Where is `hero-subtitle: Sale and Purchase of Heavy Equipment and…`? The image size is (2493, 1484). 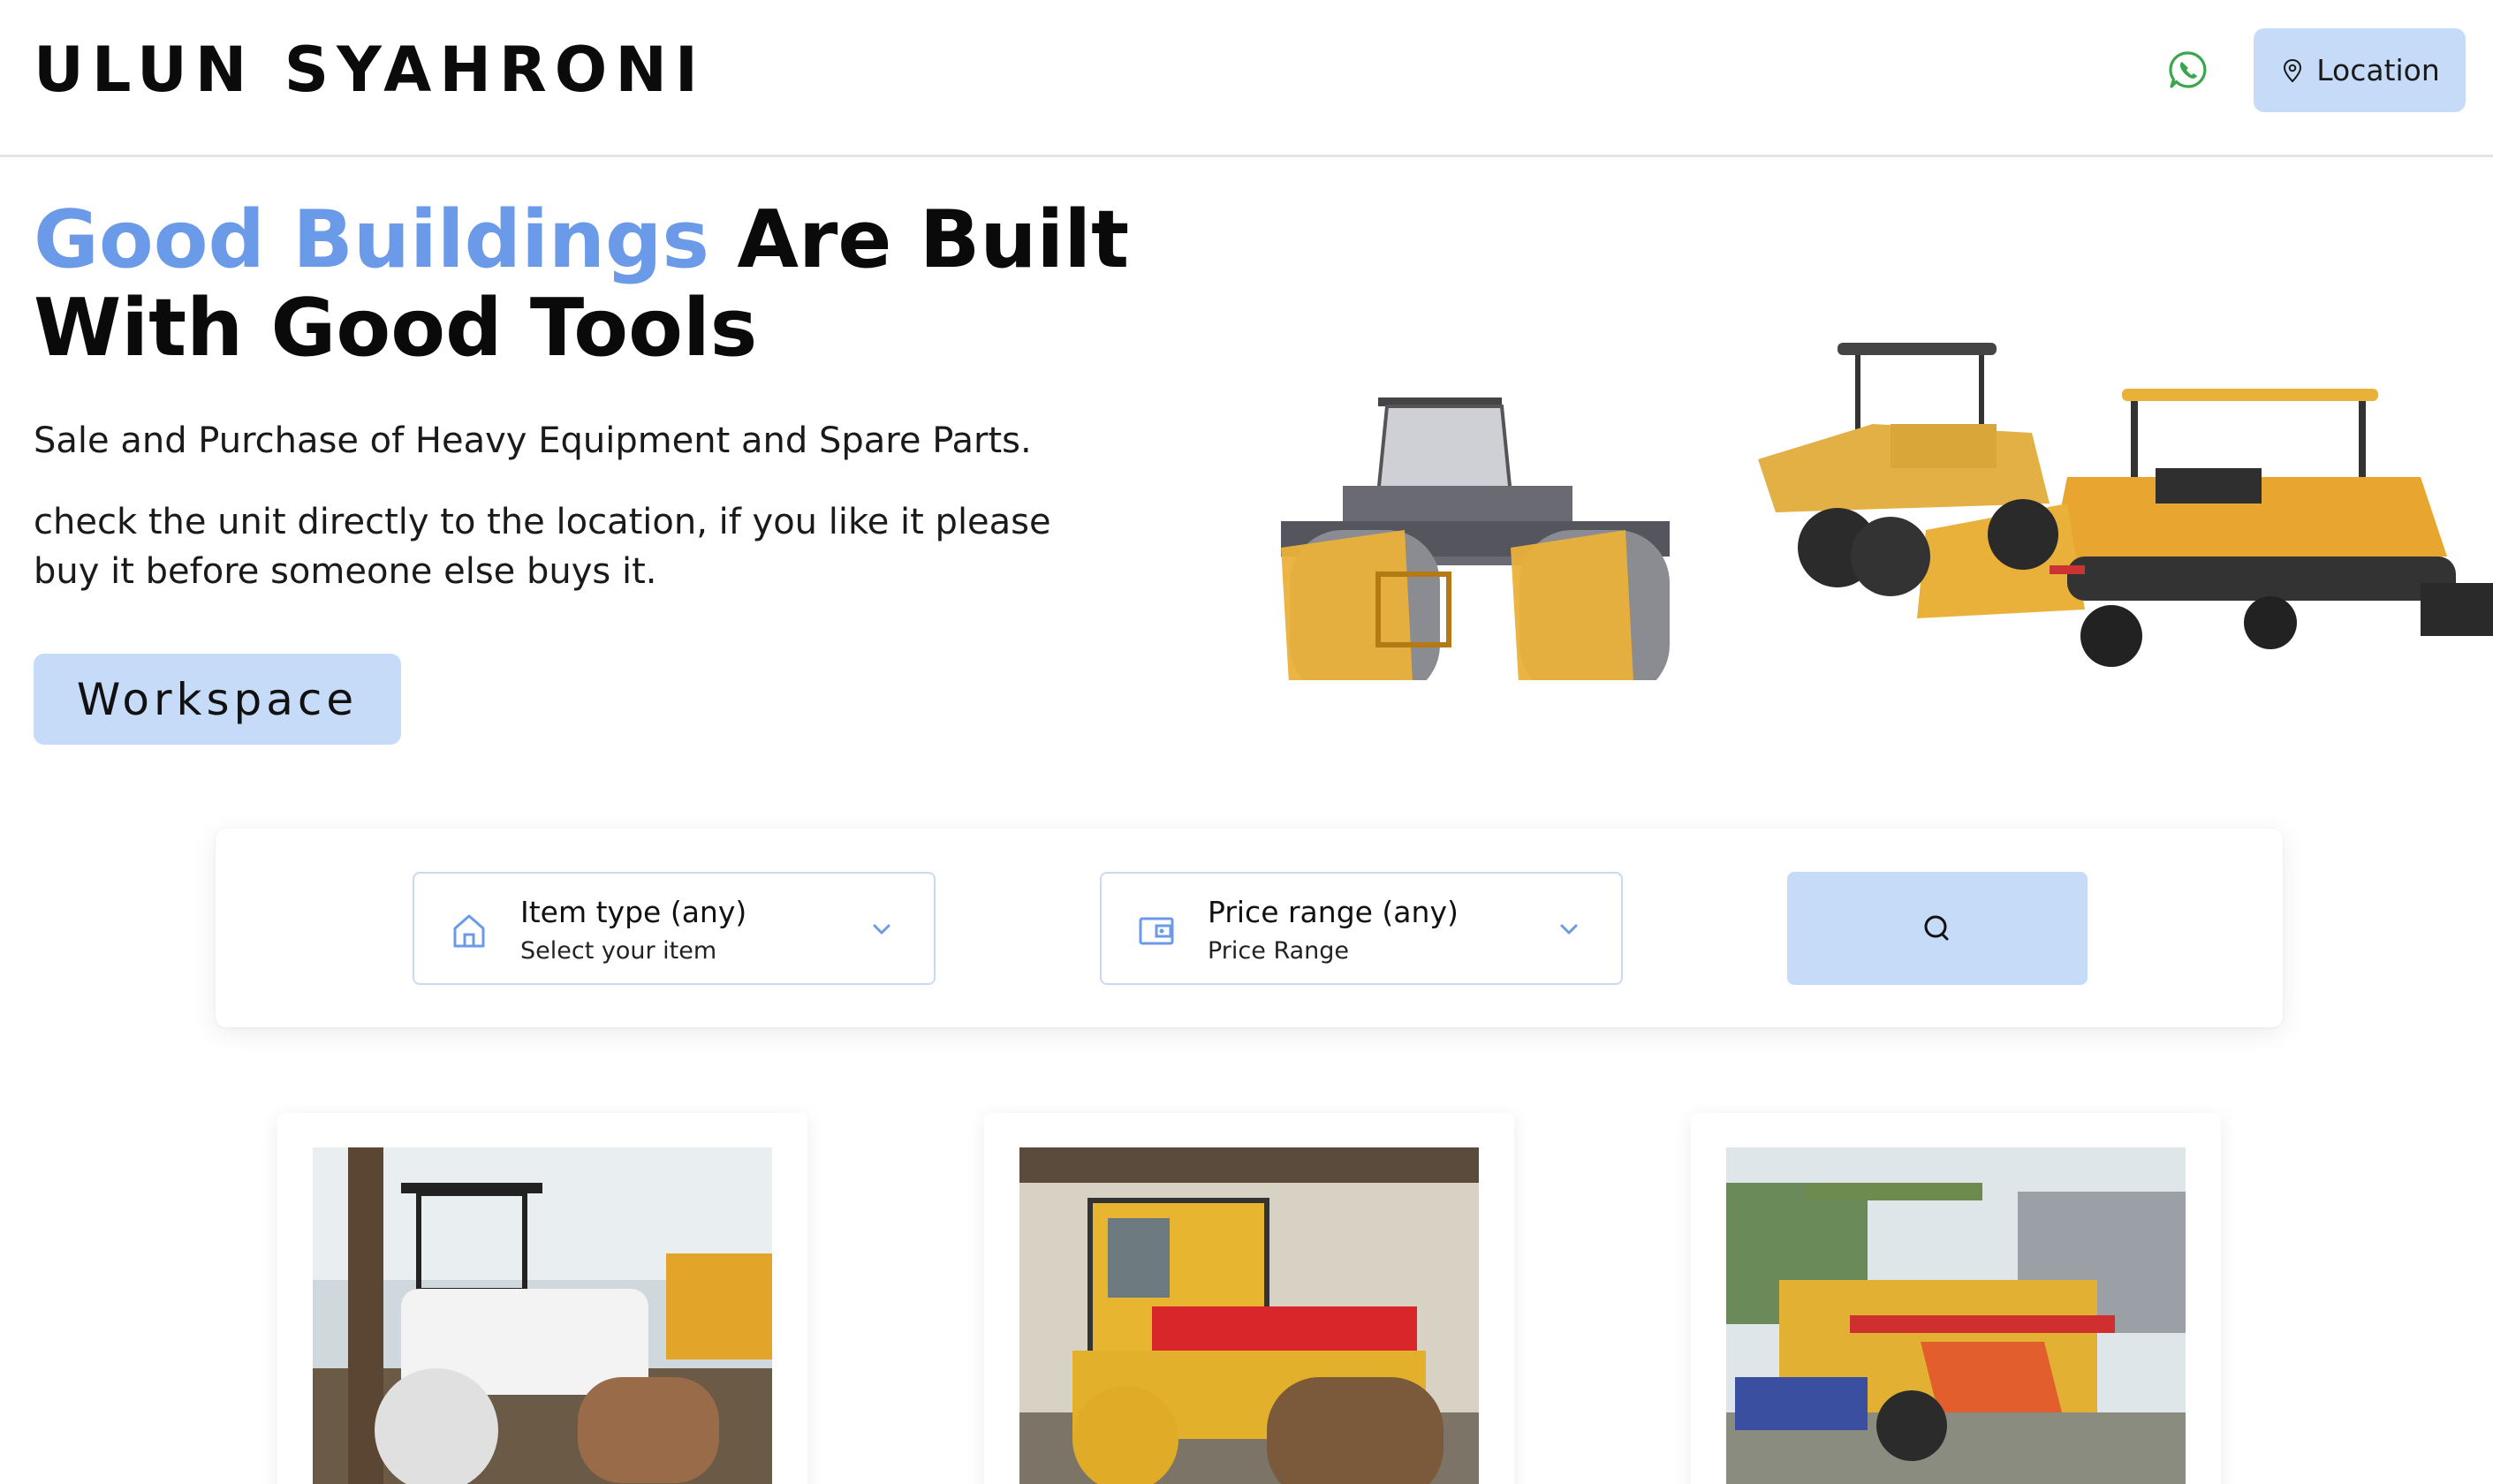
hero-subtitle: Sale and Purchase of Heavy Equipment and… is located at coordinates (533, 440).